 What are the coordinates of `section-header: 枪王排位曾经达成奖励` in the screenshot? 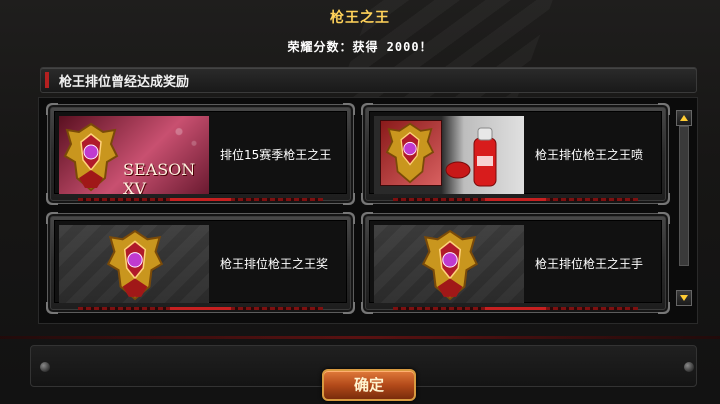 It's located at (368, 80).